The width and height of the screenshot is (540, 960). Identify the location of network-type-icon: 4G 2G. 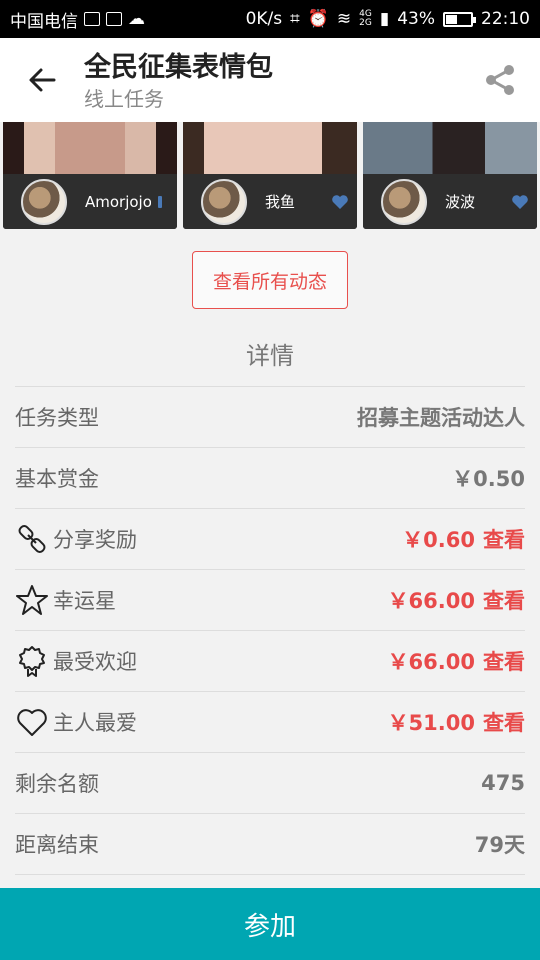
(365, 18).